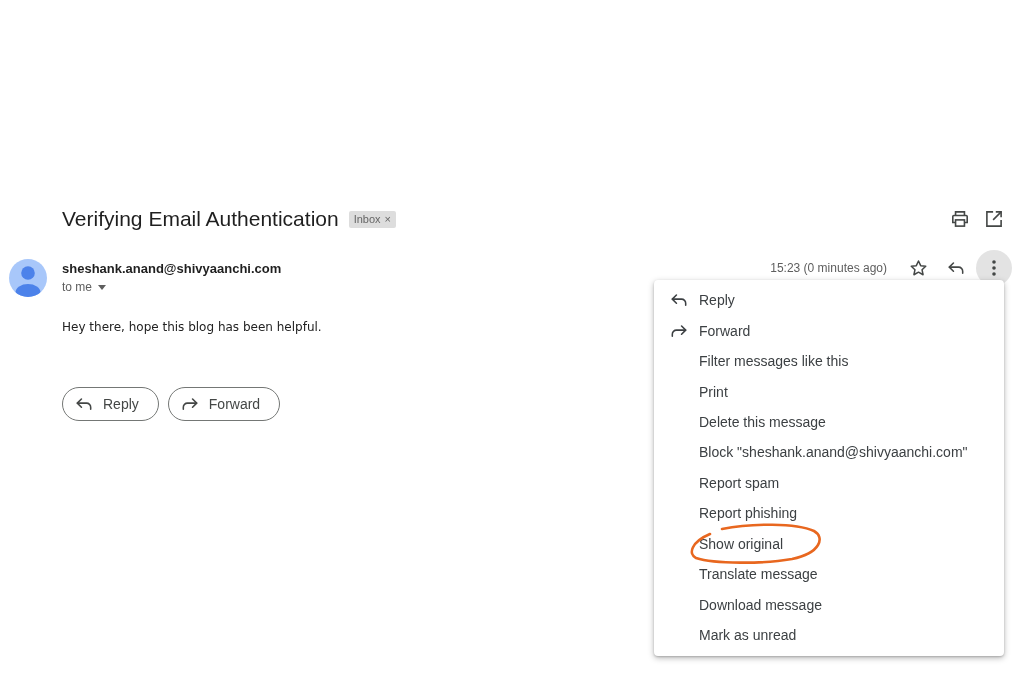 Image resolution: width=1024 pixels, height=673 pixels. Describe the element at coordinates (829, 330) in the screenshot. I see `menu-item: Forward` at that location.